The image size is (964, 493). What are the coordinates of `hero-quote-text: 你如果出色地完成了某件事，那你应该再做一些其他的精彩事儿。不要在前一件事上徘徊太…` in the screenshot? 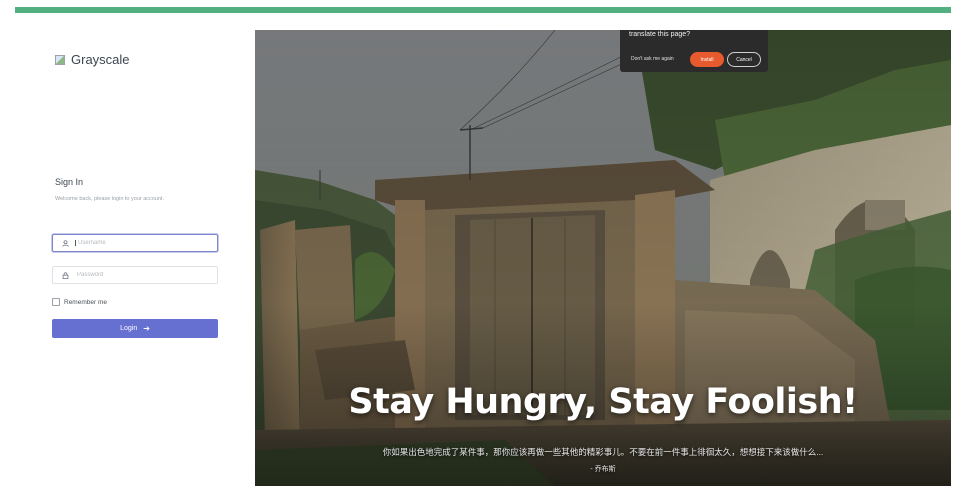 It's located at (603, 452).